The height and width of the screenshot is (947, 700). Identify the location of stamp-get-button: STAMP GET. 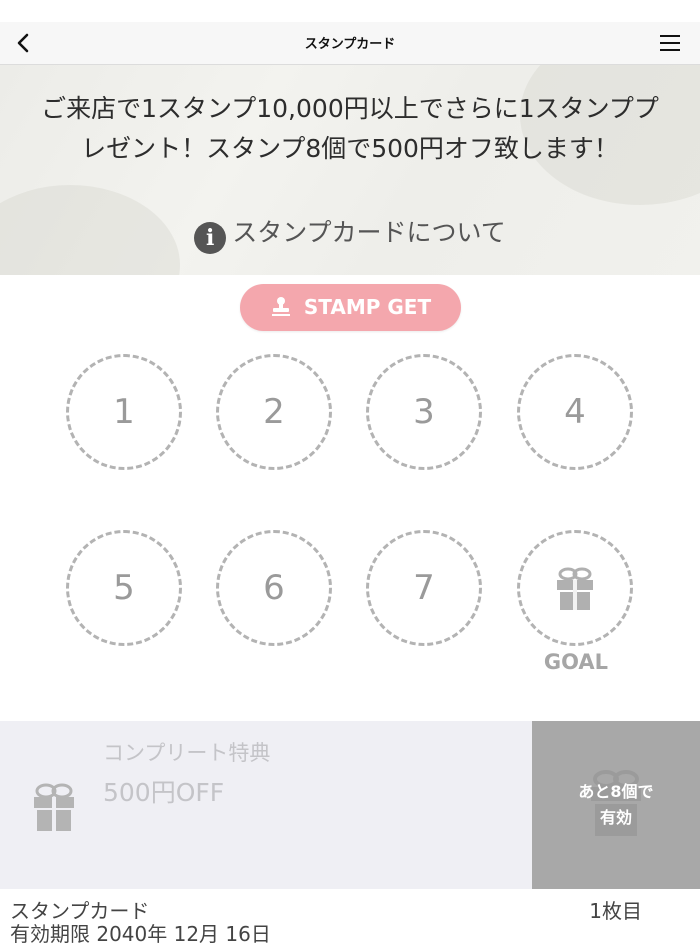
(350, 307).